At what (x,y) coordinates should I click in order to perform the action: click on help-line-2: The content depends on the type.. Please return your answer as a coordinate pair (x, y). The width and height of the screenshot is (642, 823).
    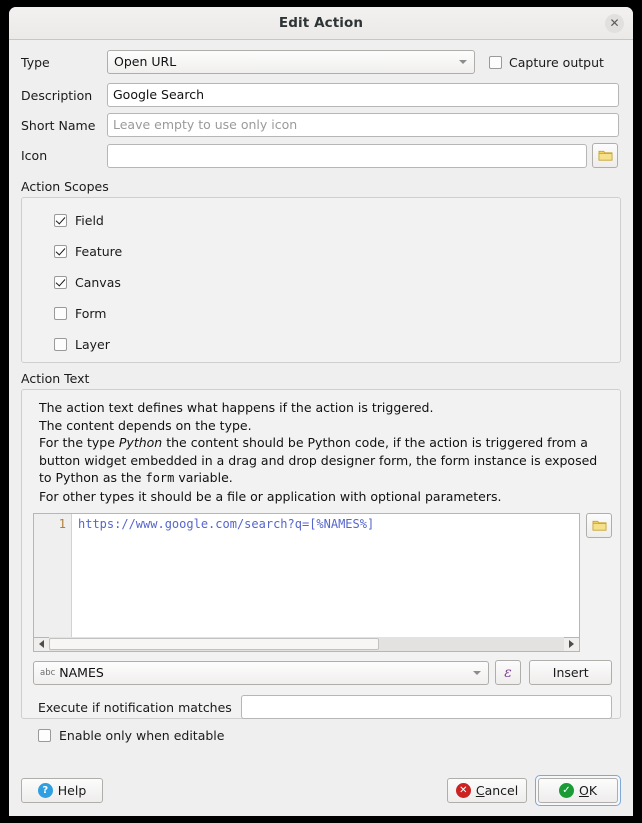
    Looking at the image, I should click on (145, 425).